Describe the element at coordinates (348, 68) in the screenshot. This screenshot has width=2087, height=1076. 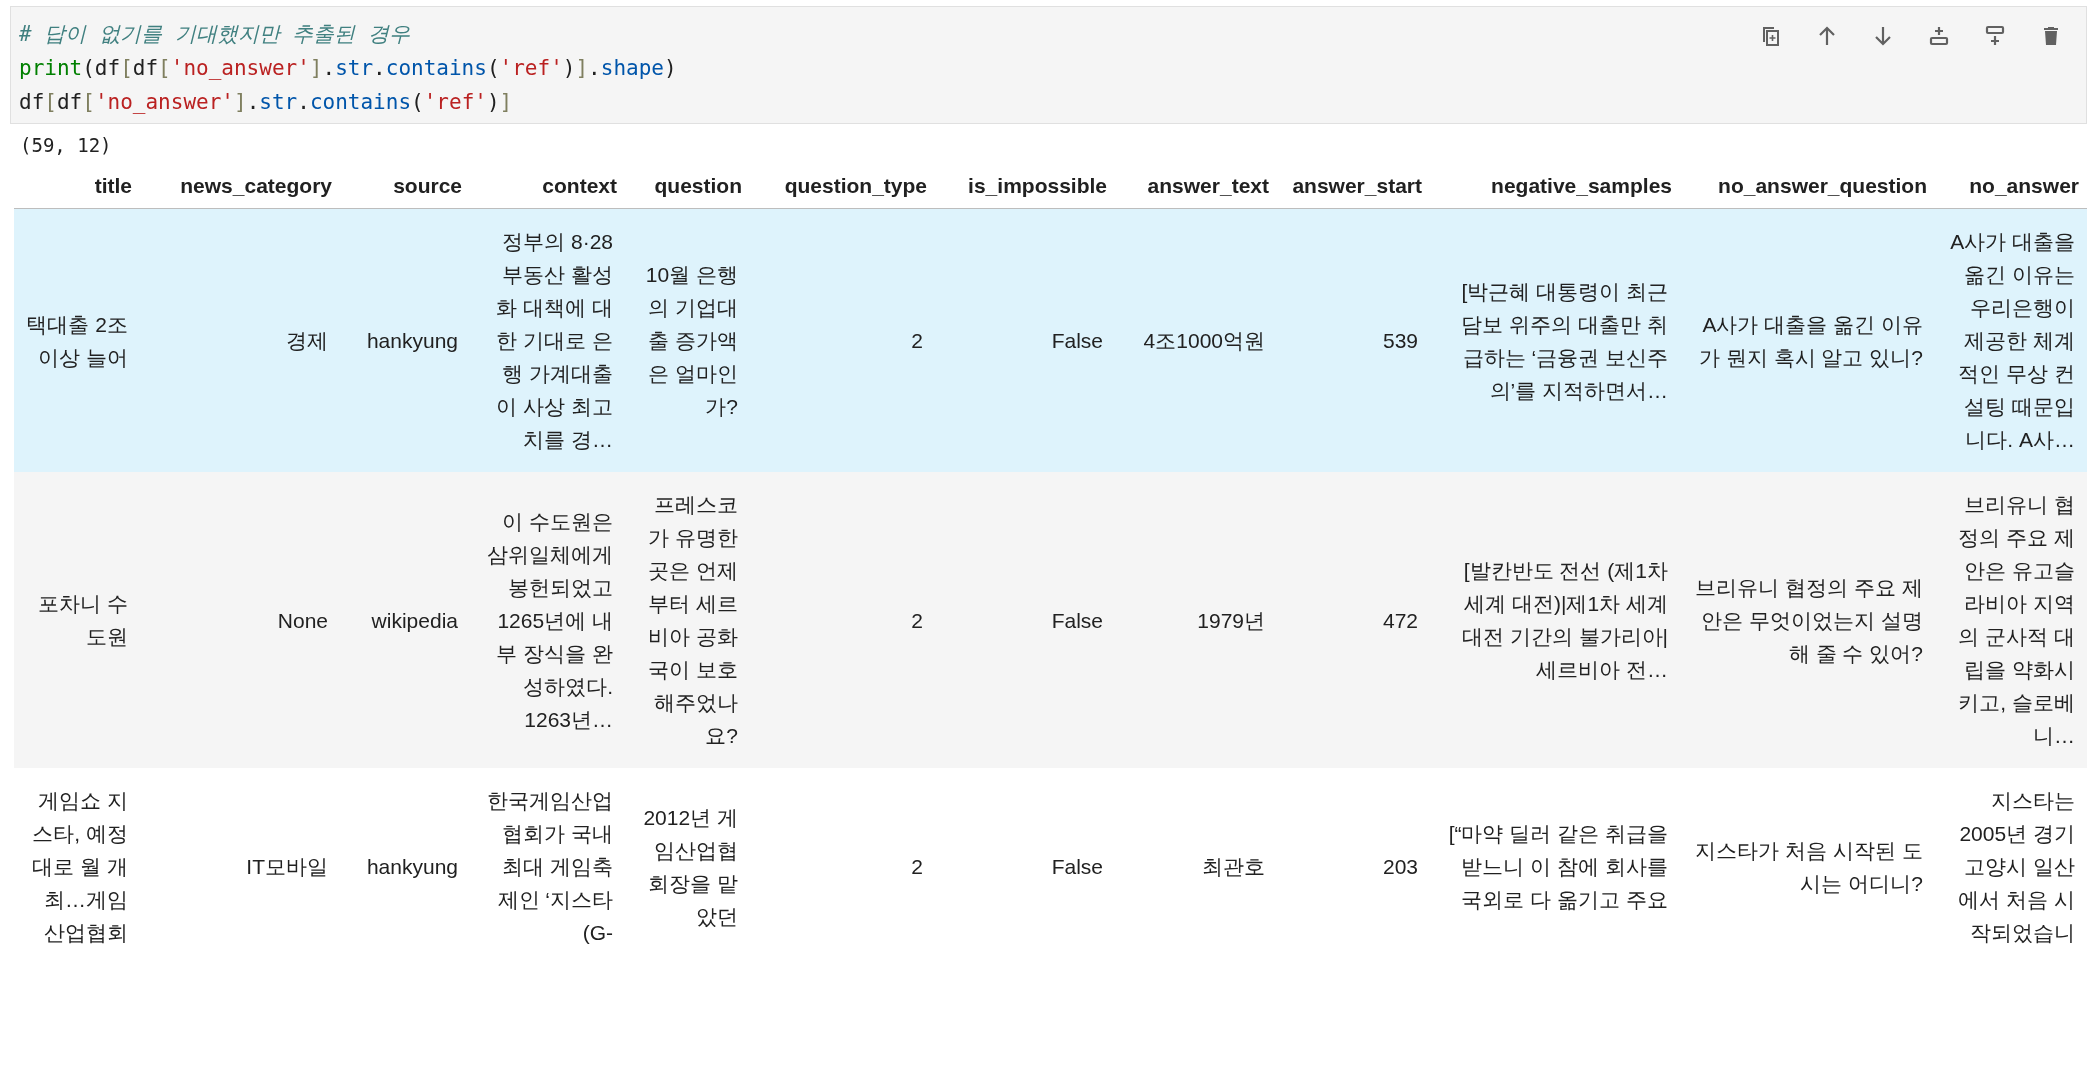
I see `code-line: print(df[df['no_answer'].str.contains('ref')].shape)` at that location.